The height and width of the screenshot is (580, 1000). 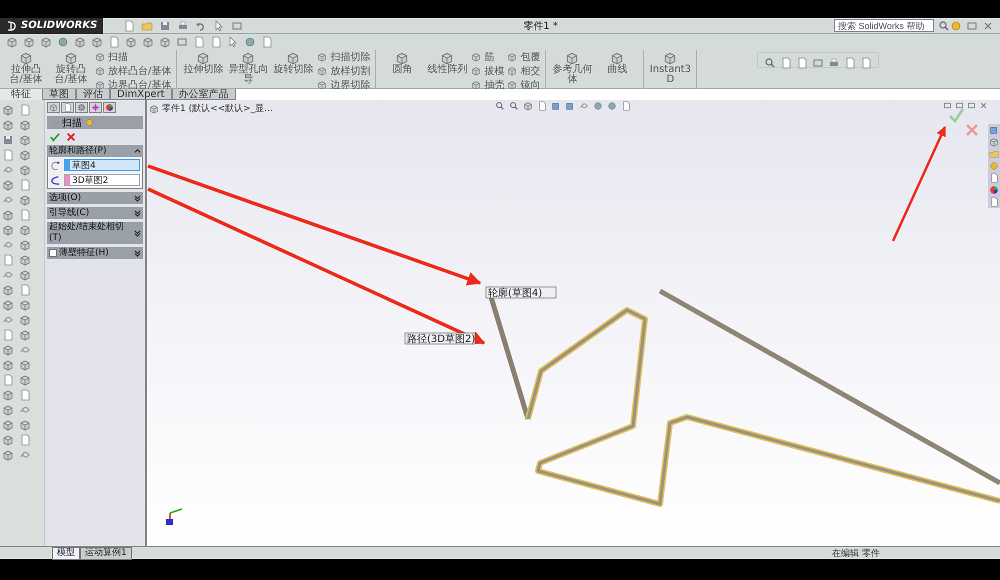 I want to click on command-button: 拉伸凸台/基体, so click(x=26, y=69).